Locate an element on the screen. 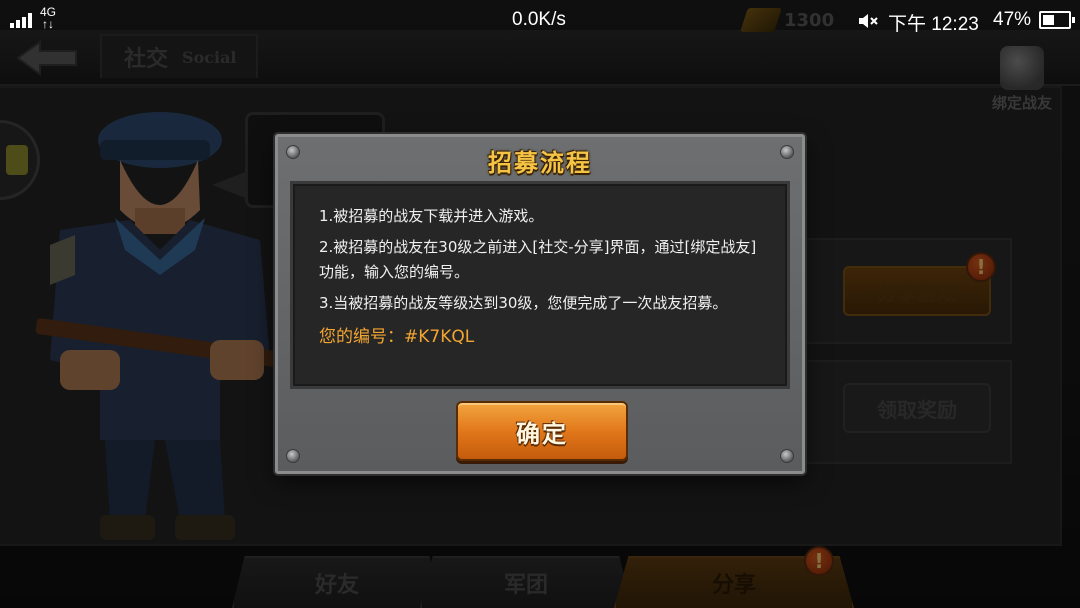 The image size is (1080, 608). battery-percent: 47% is located at coordinates (1012, 19).